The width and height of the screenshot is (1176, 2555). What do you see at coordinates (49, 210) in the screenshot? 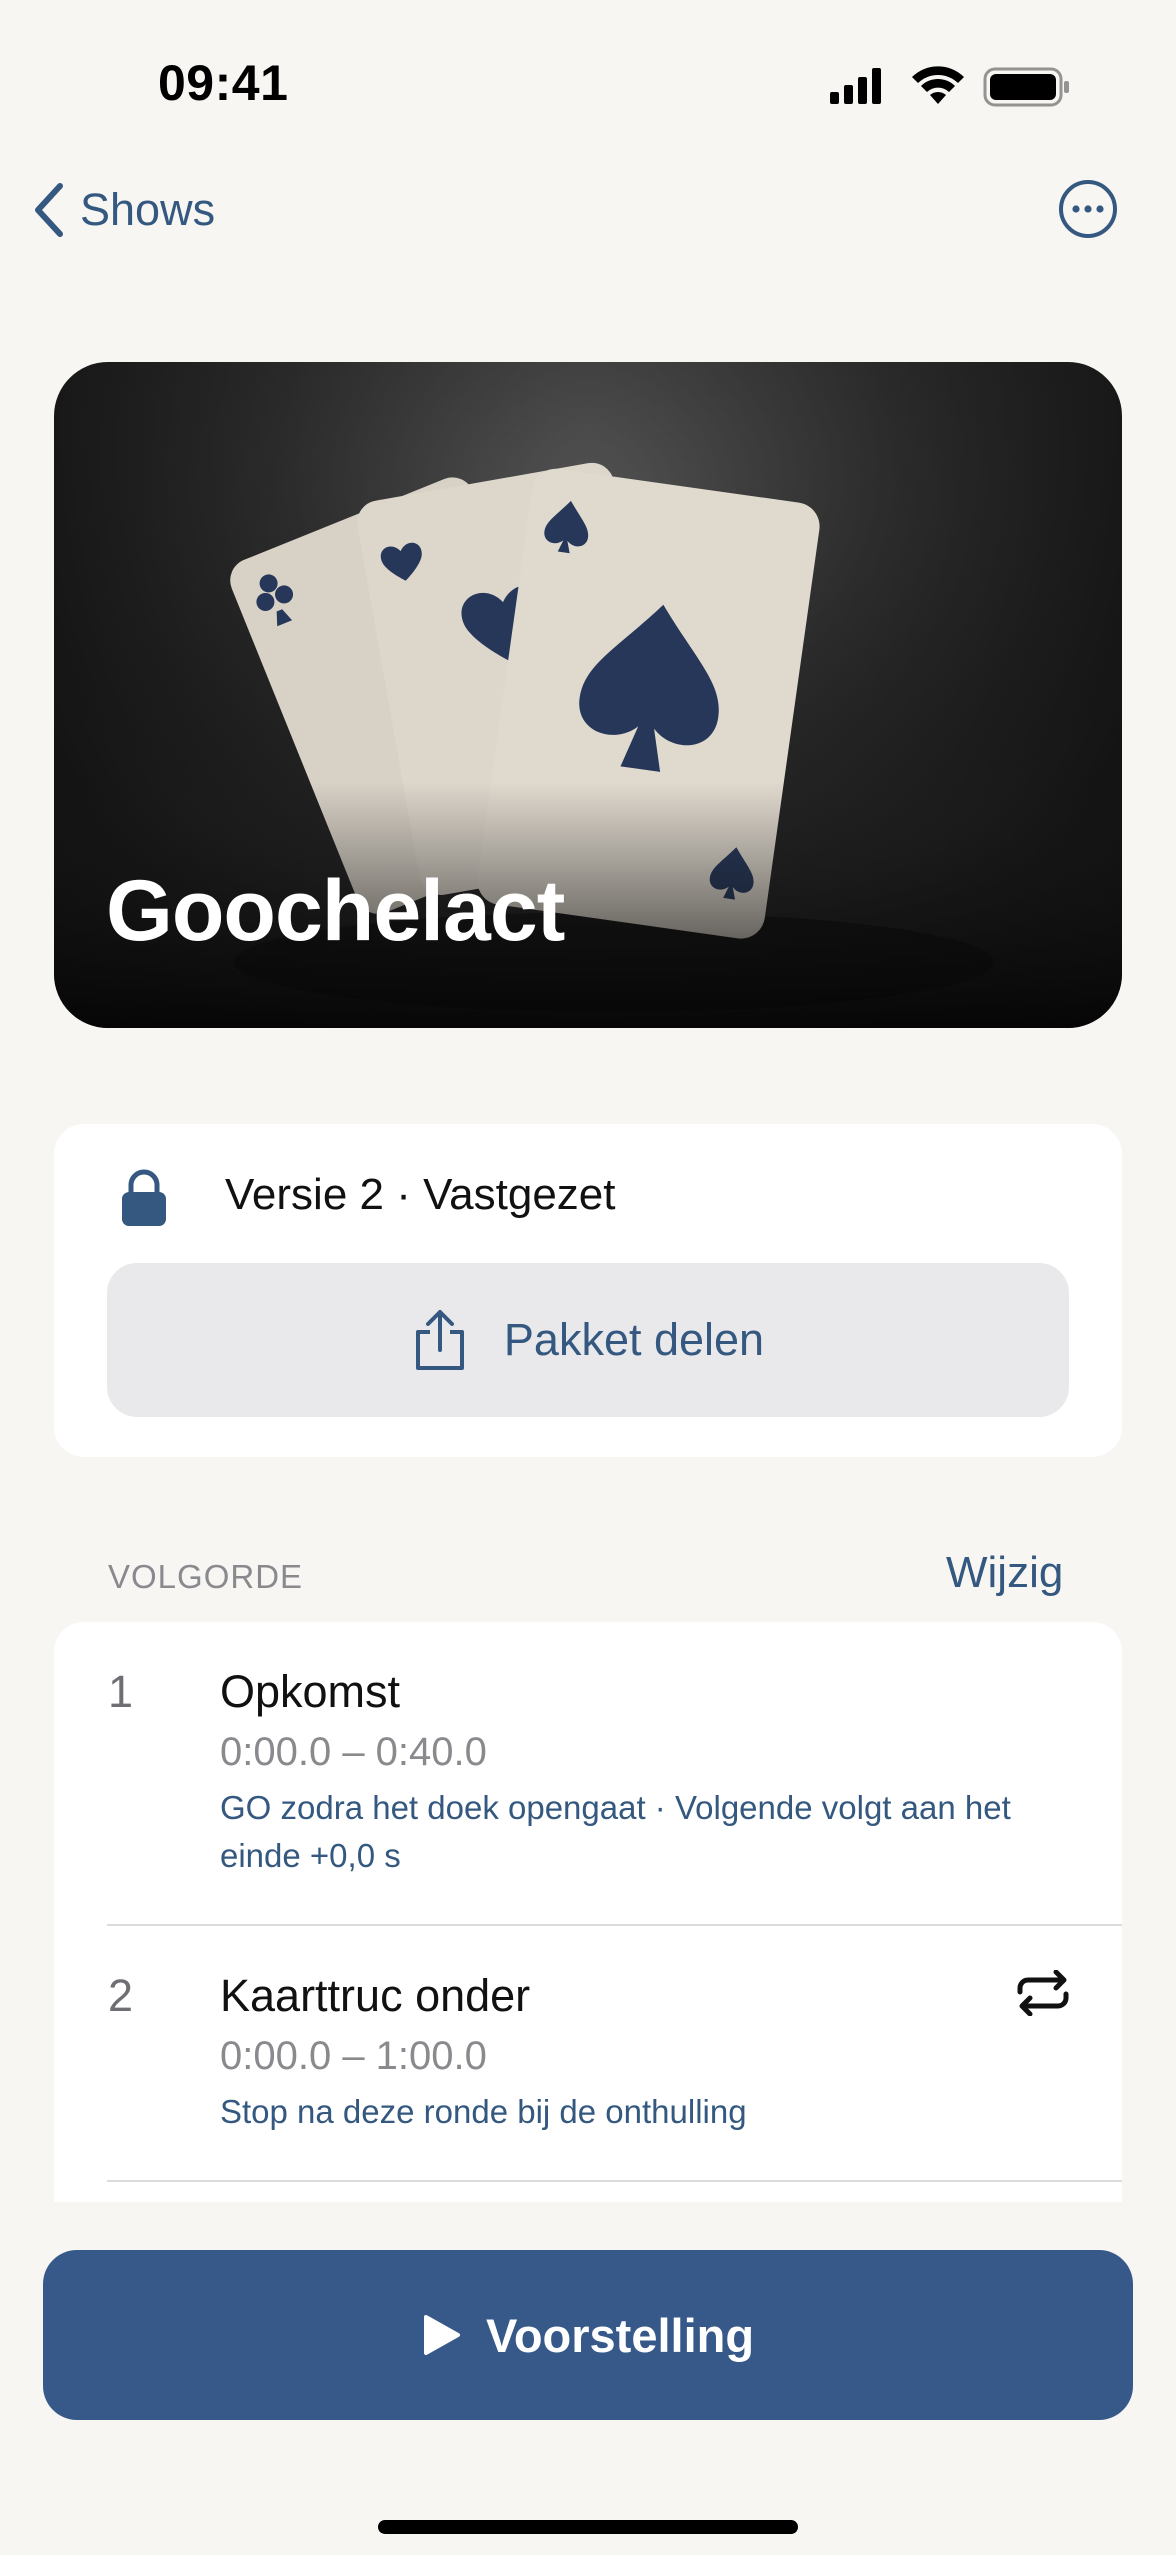
I see `chevron-left-icon` at bounding box center [49, 210].